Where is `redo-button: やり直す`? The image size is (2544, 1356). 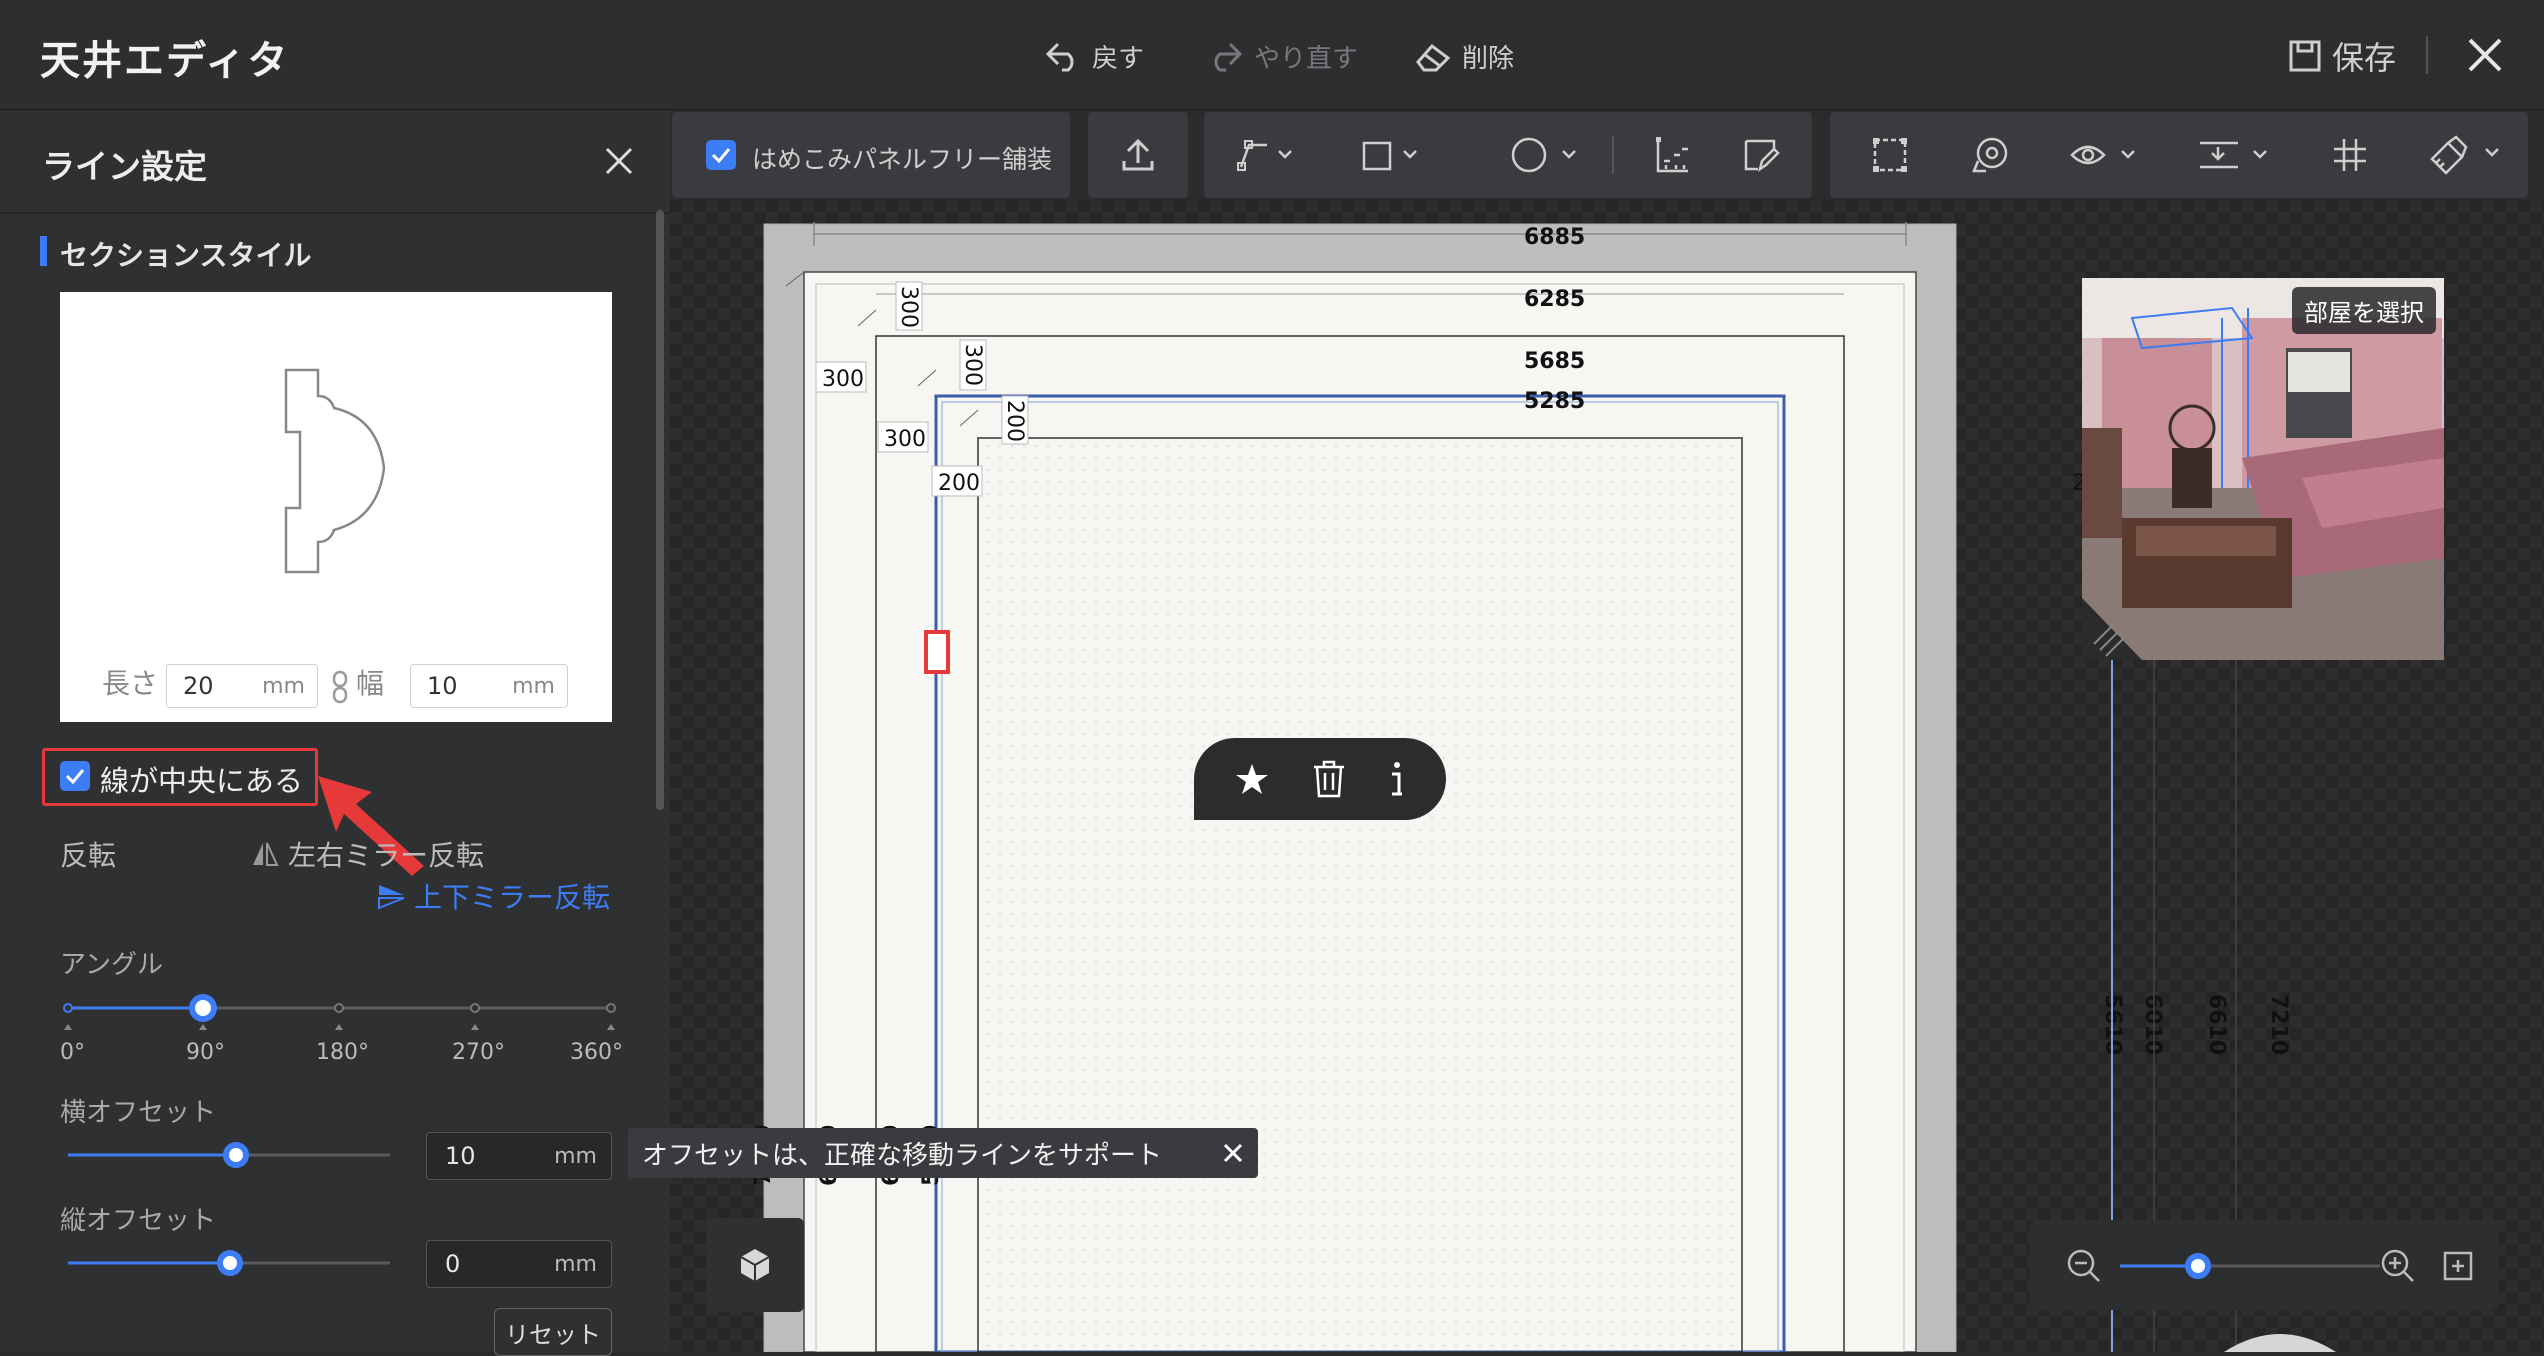 redo-button: やり直す is located at coordinates (1282, 56).